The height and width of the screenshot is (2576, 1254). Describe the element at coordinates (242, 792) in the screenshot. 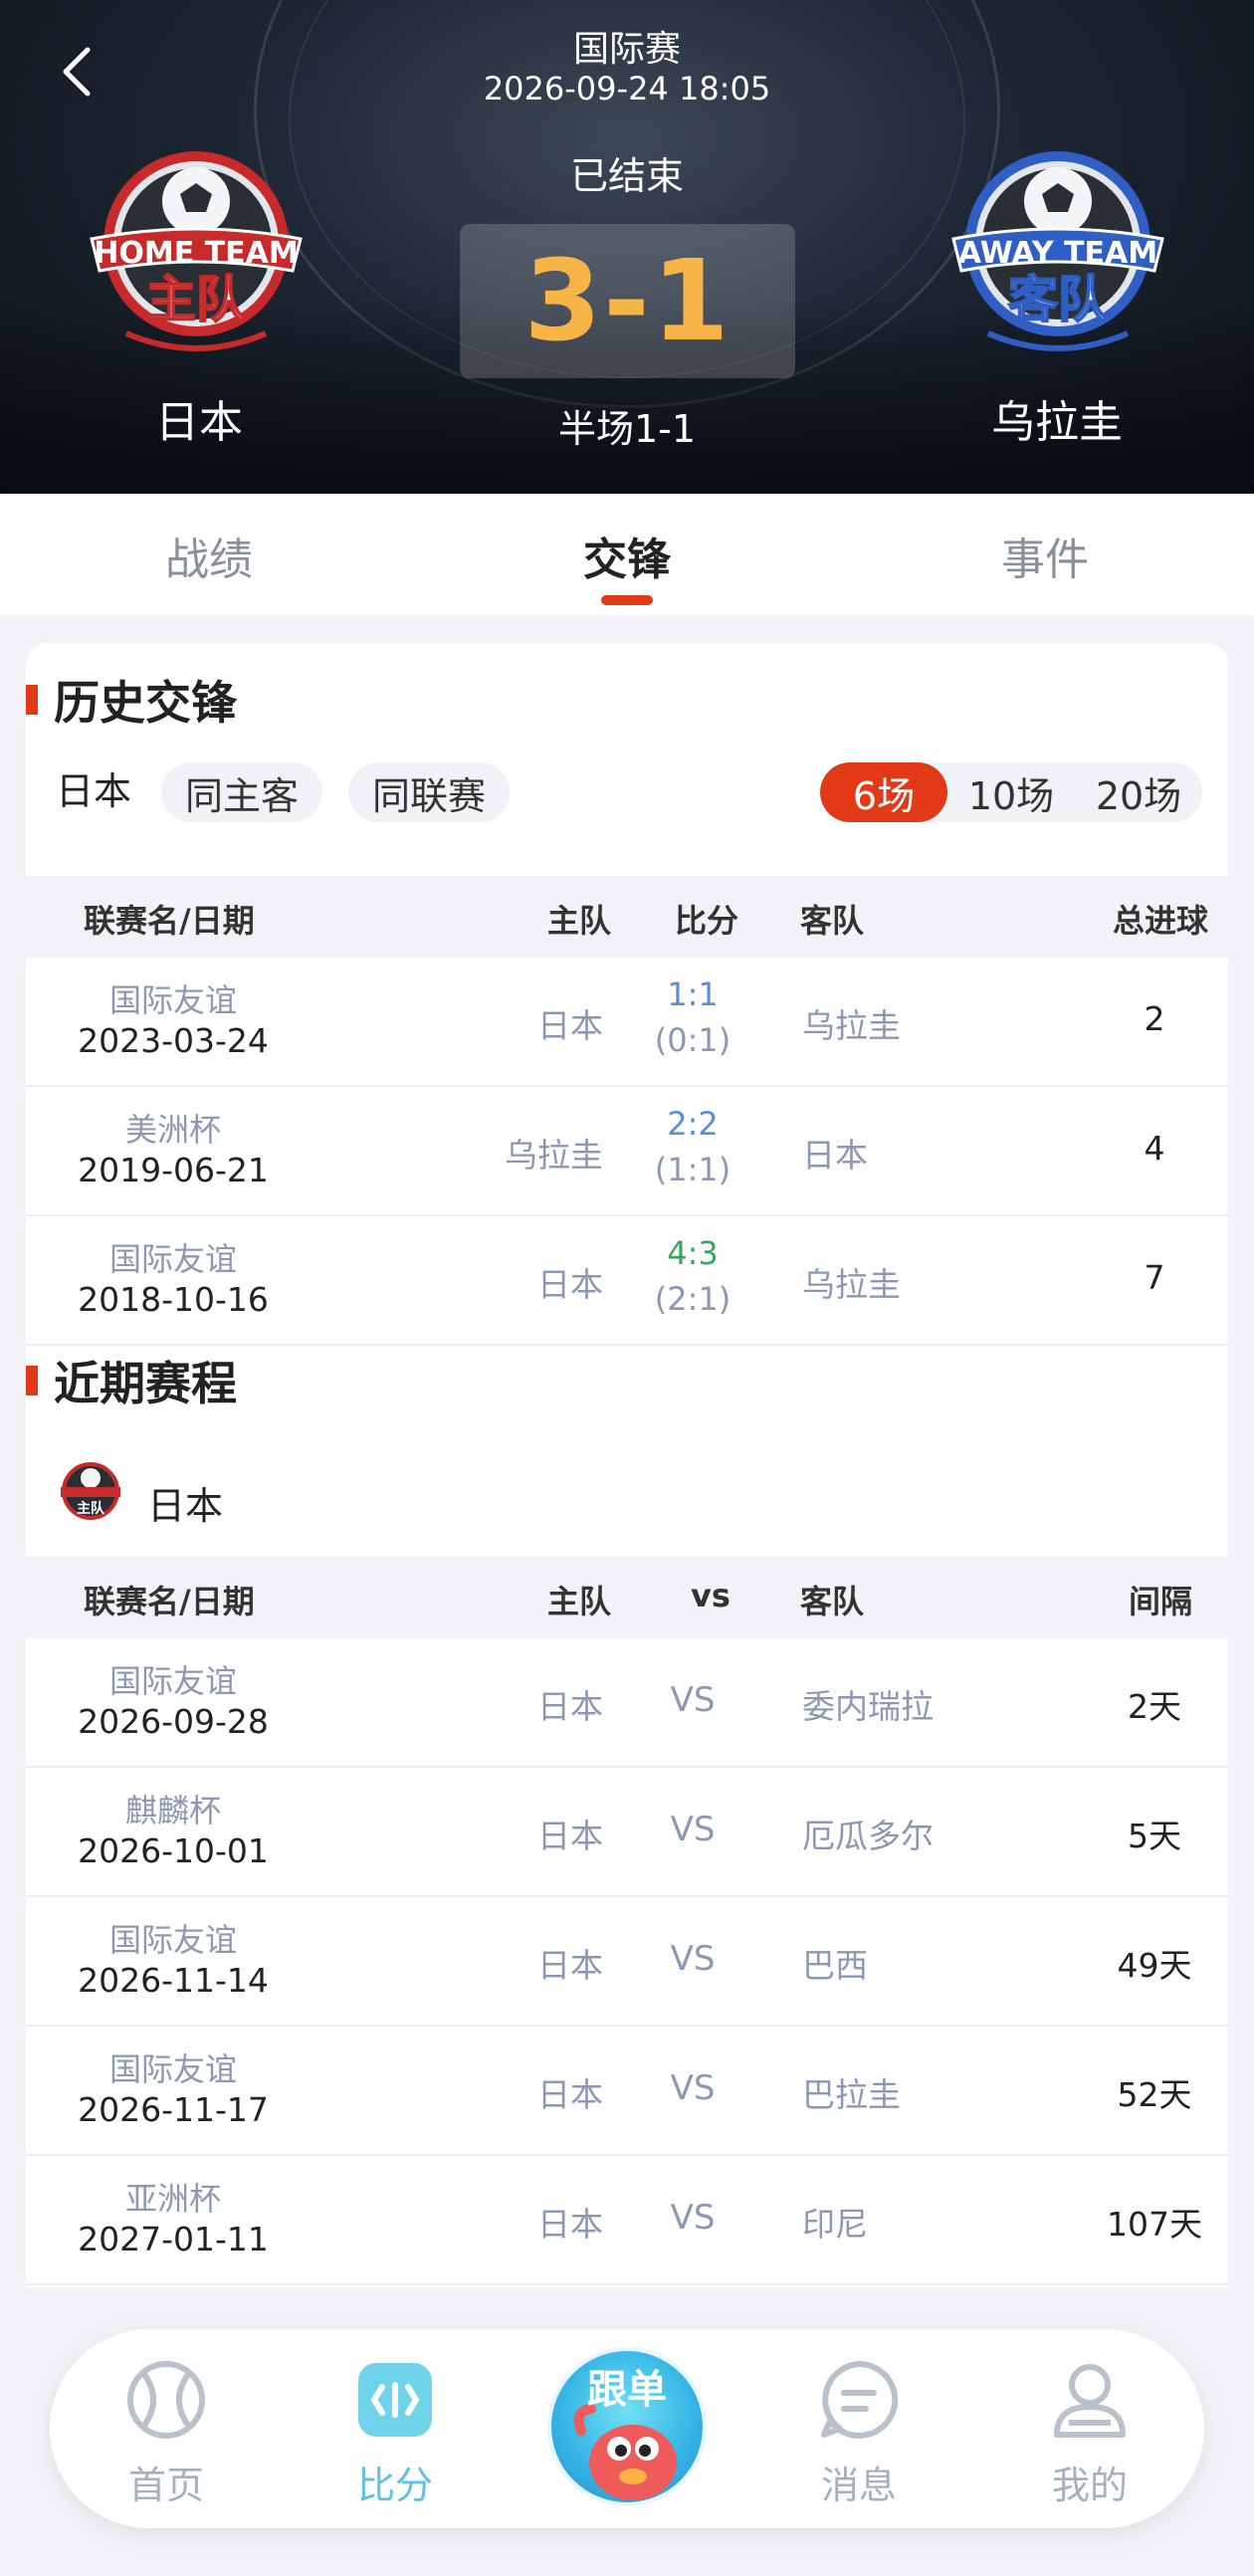

I see `same-home-away-chip: 同主客` at that location.